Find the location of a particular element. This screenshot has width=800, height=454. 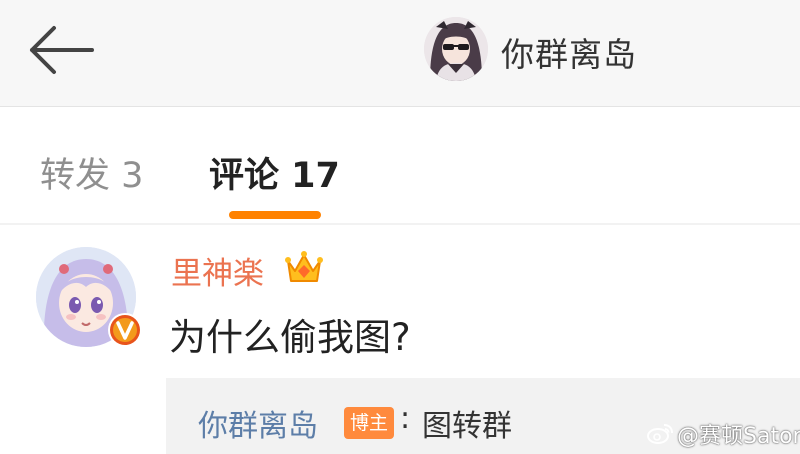

reply-author-name: 你群离岛 is located at coordinates (258, 423).